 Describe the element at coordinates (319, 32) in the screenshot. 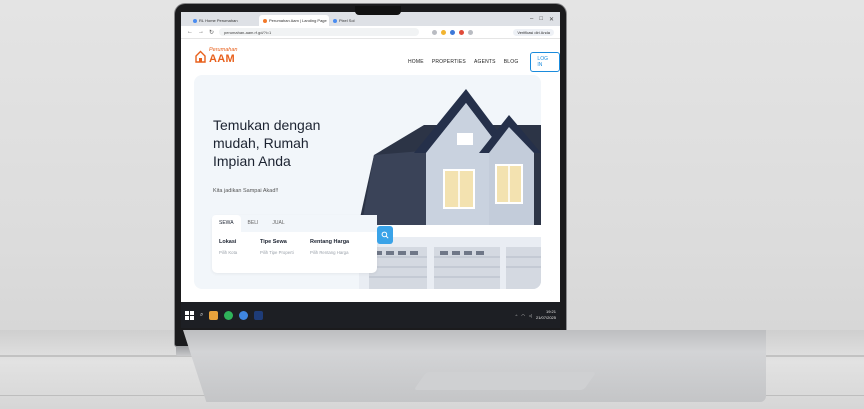

I see `address-bar: perumahan-aam.rf.gd/?i=1` at that location.